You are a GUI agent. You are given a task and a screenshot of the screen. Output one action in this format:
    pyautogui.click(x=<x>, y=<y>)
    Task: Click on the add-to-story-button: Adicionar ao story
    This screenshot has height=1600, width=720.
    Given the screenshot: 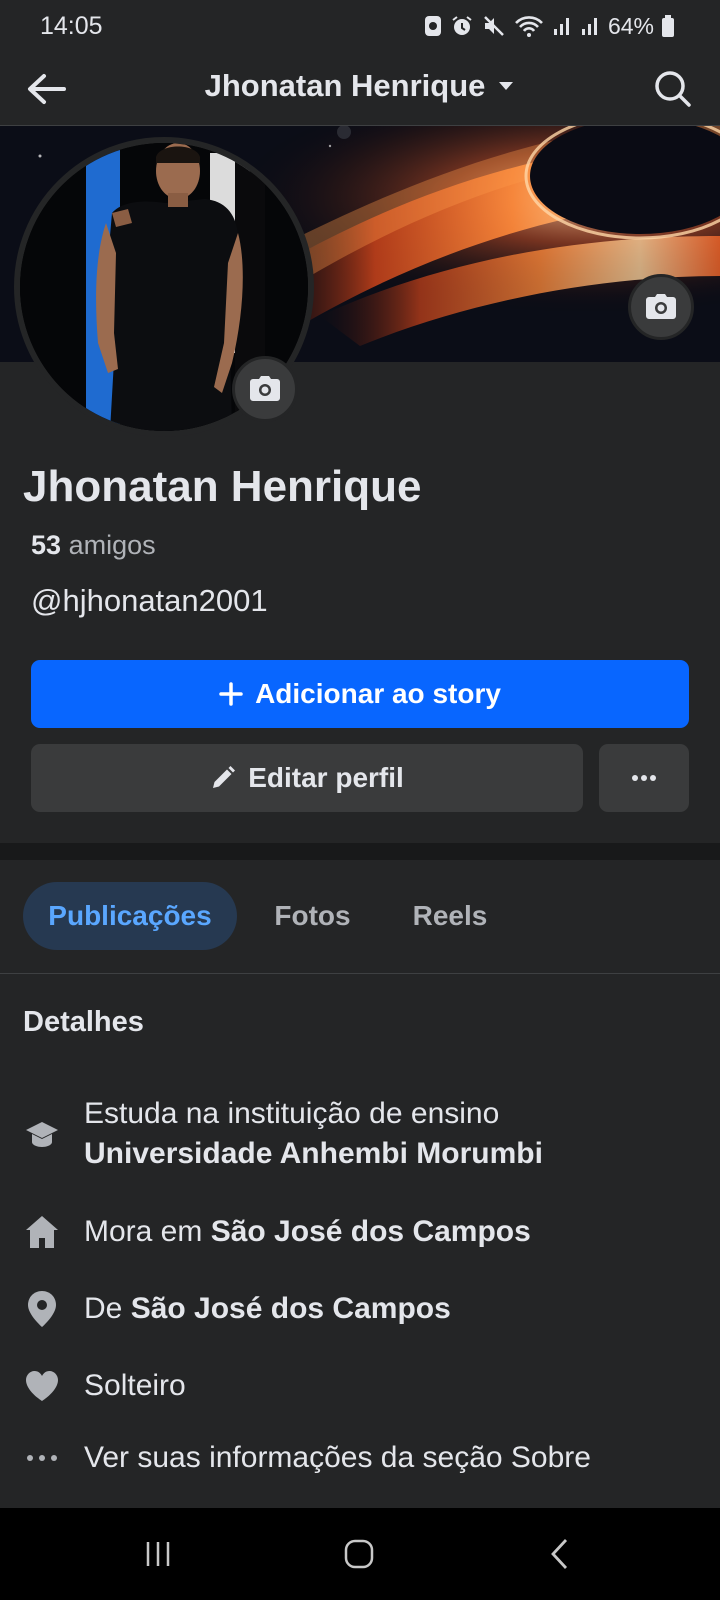 What is the action you would take?
    pyautogui.click(x=360, y=694)
    